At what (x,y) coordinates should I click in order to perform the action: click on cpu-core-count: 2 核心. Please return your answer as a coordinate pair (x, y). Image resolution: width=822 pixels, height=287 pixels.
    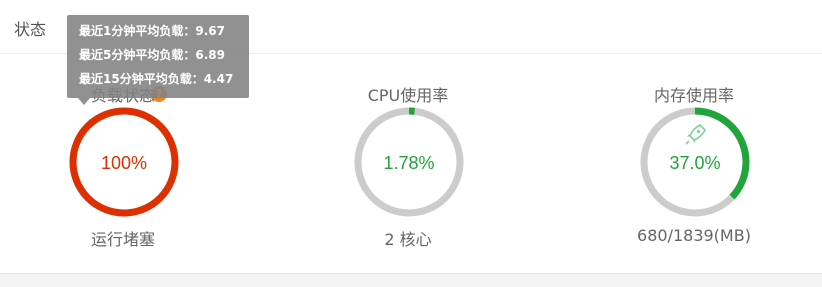
    Looking at the image, I should click on (408, 239).